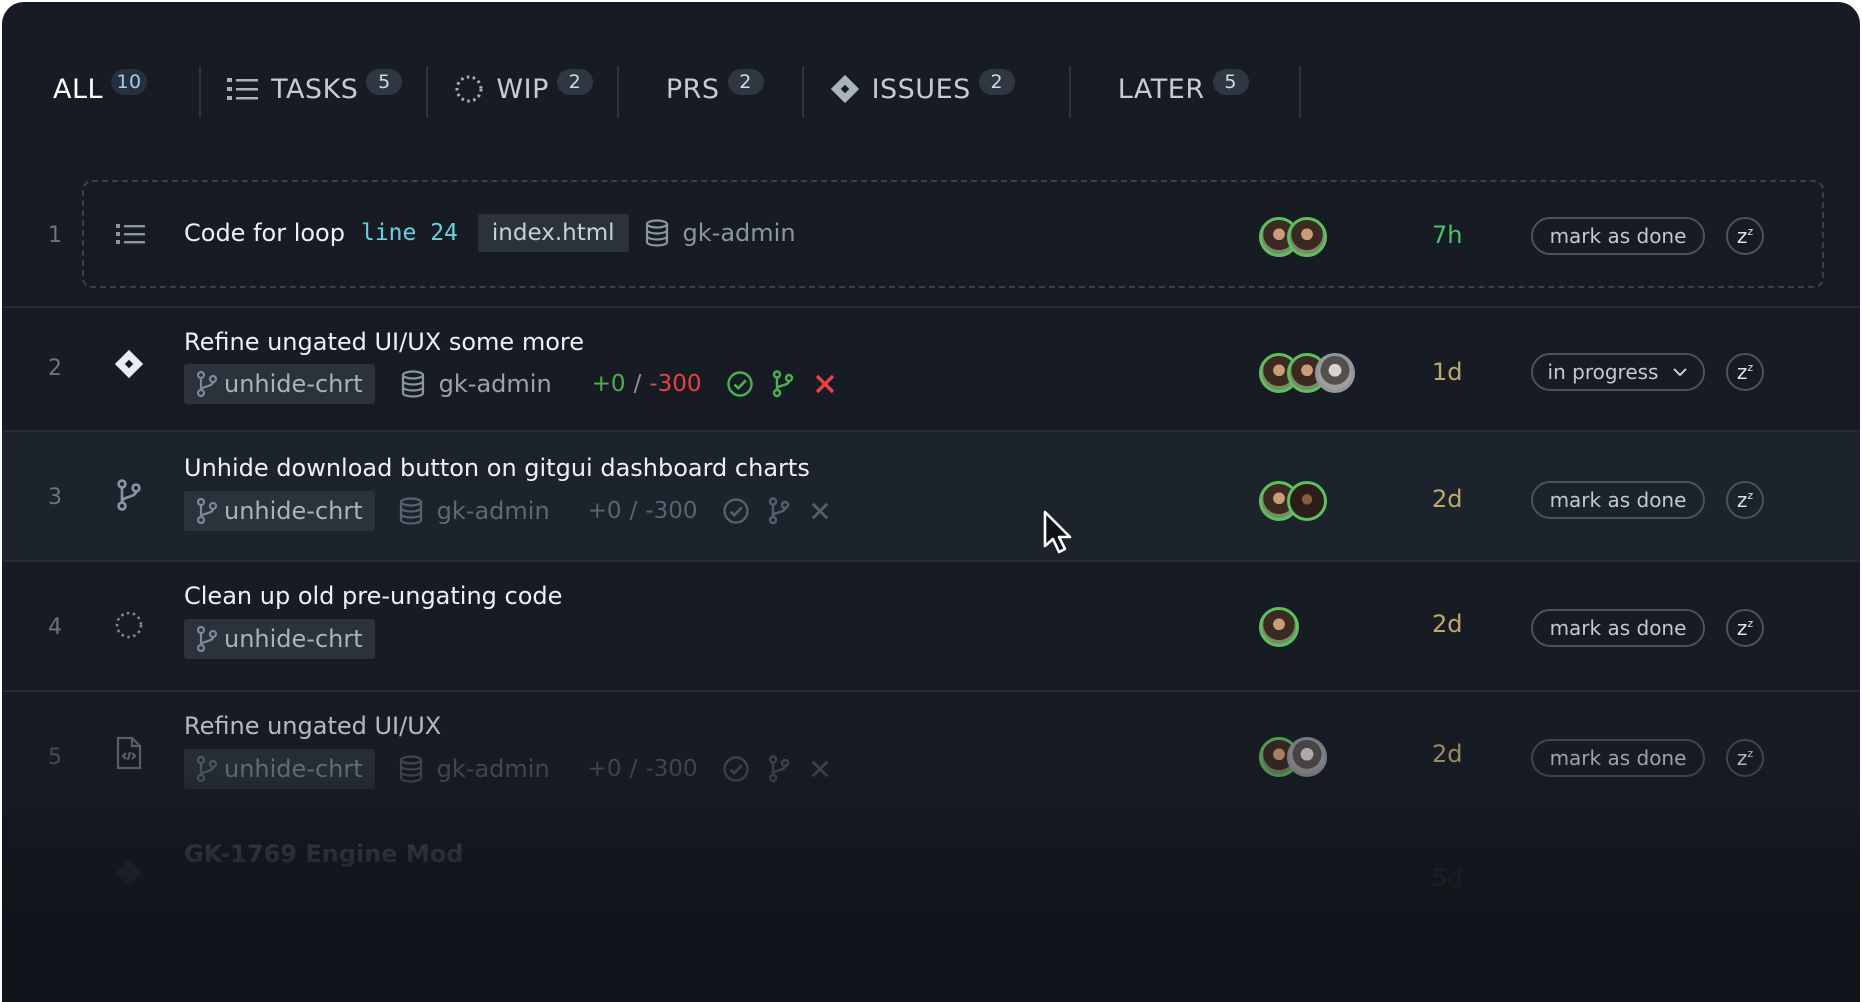  I want to click on chevron-down-icon, so click(1680, 372).